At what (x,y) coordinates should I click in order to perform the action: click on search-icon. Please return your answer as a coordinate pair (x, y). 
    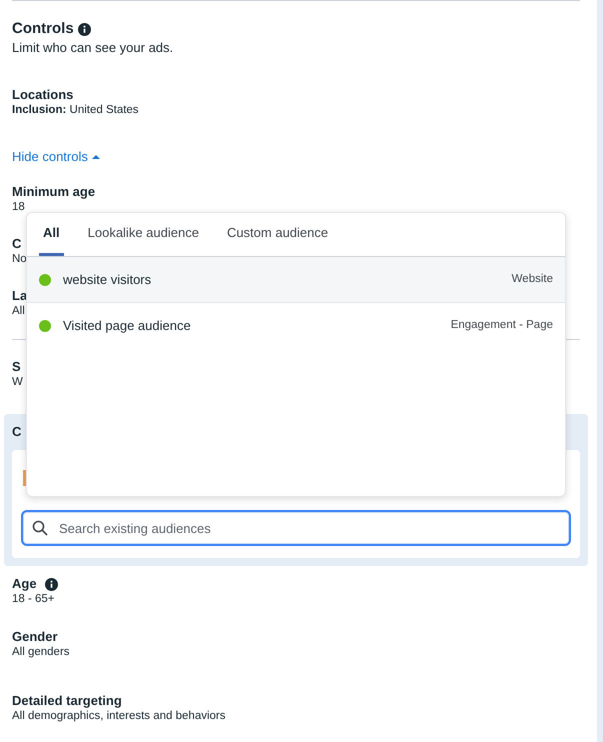
    Looking at the image, I should click on (40, 528).